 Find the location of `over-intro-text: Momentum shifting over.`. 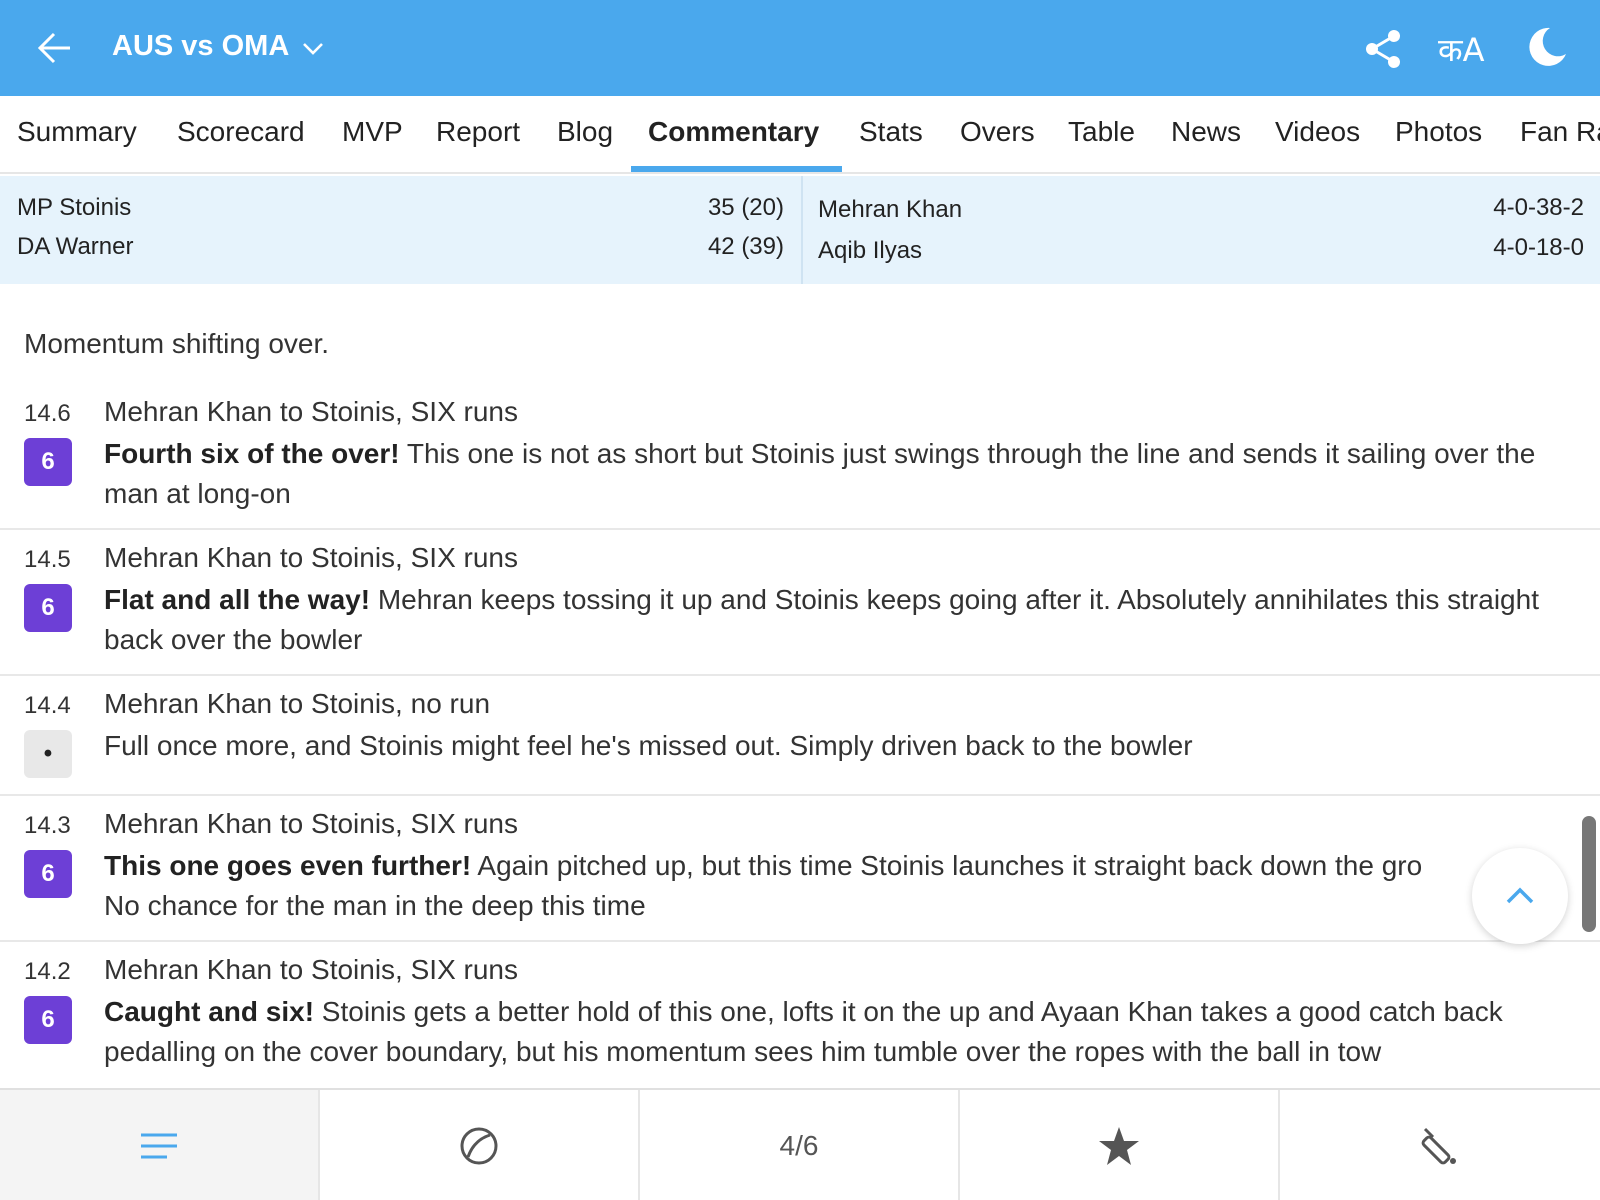

over-intro-text: Momentum shifting over. is located at coordinates (177, 343).